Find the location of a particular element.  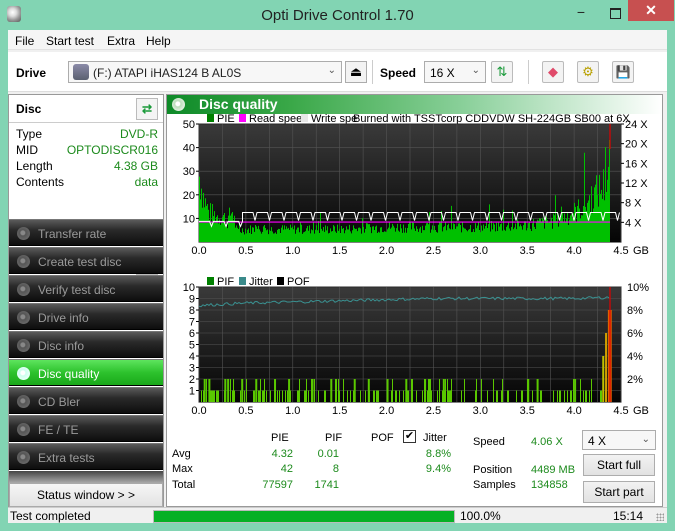

y-tick-label: 20 is located at coordinates (189, 196).